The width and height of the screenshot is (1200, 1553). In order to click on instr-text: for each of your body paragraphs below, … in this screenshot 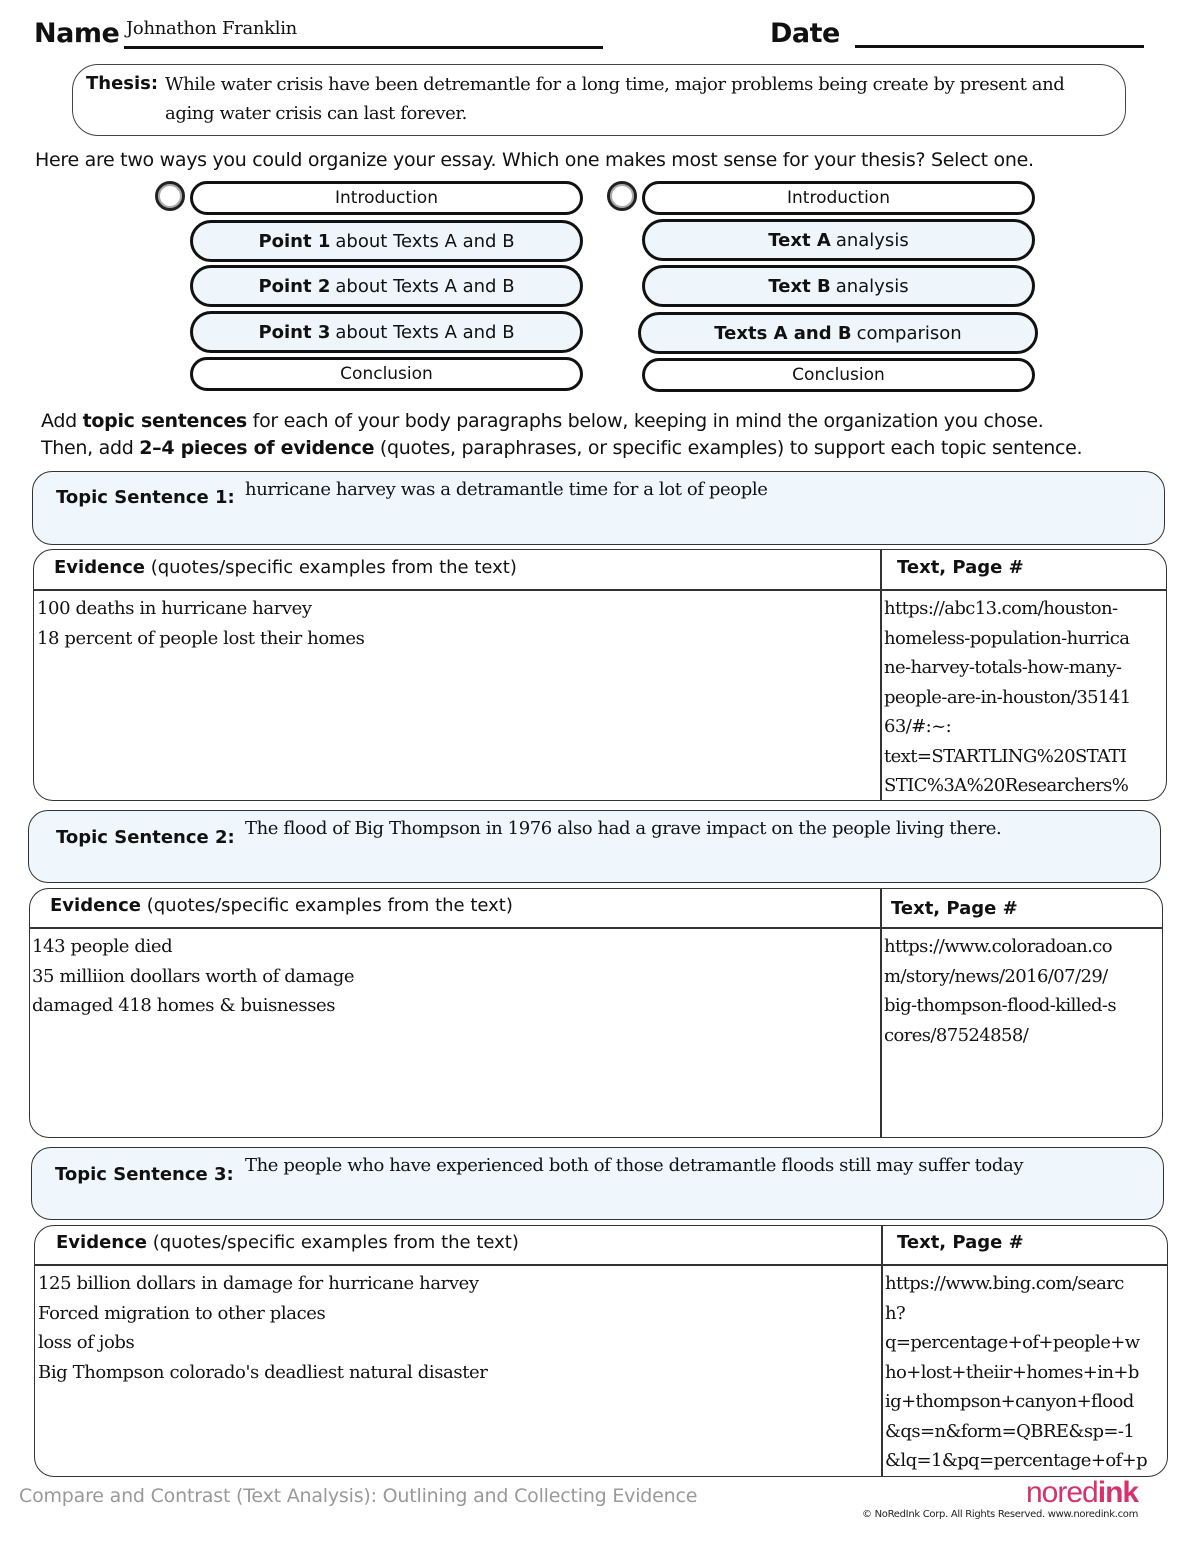, I will do `click(645, 421)`.